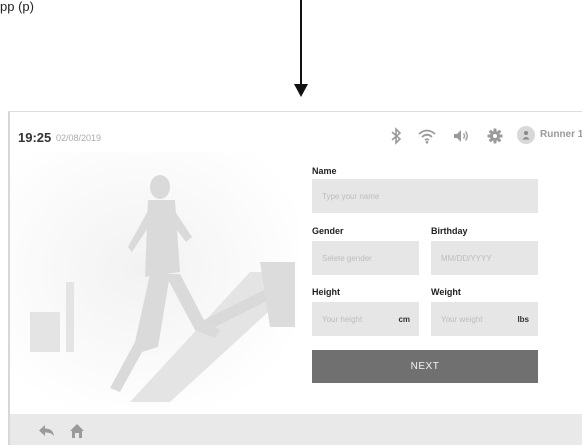  What do you see at coordinates (396, 136) in the screenshot?
I see `bluetooth-icon` at bounding box center [396, 136].